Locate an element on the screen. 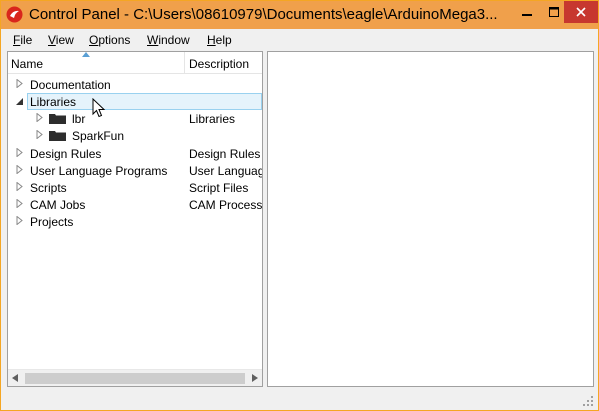 This screenshot has width=599, height=411. menu-options: Options is located at coordinates (109, 40).